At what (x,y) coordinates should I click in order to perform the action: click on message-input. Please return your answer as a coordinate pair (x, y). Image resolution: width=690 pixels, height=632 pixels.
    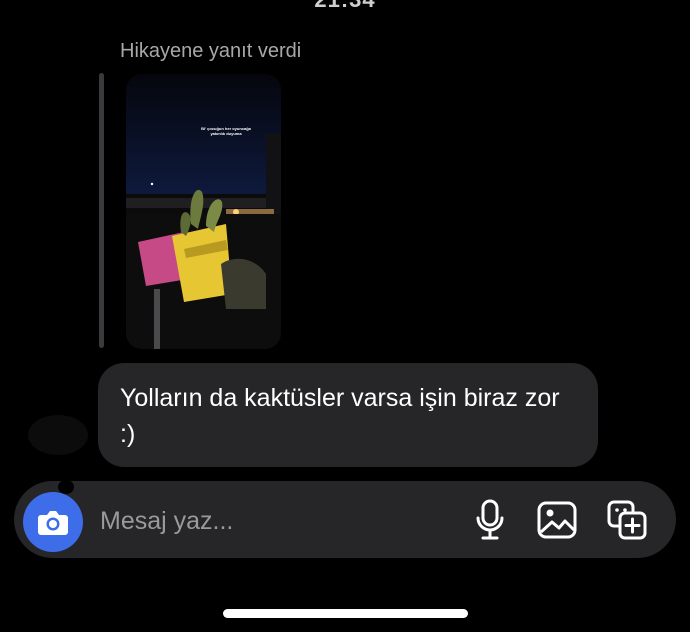
    Looking at the image, I should click on (270, 521).